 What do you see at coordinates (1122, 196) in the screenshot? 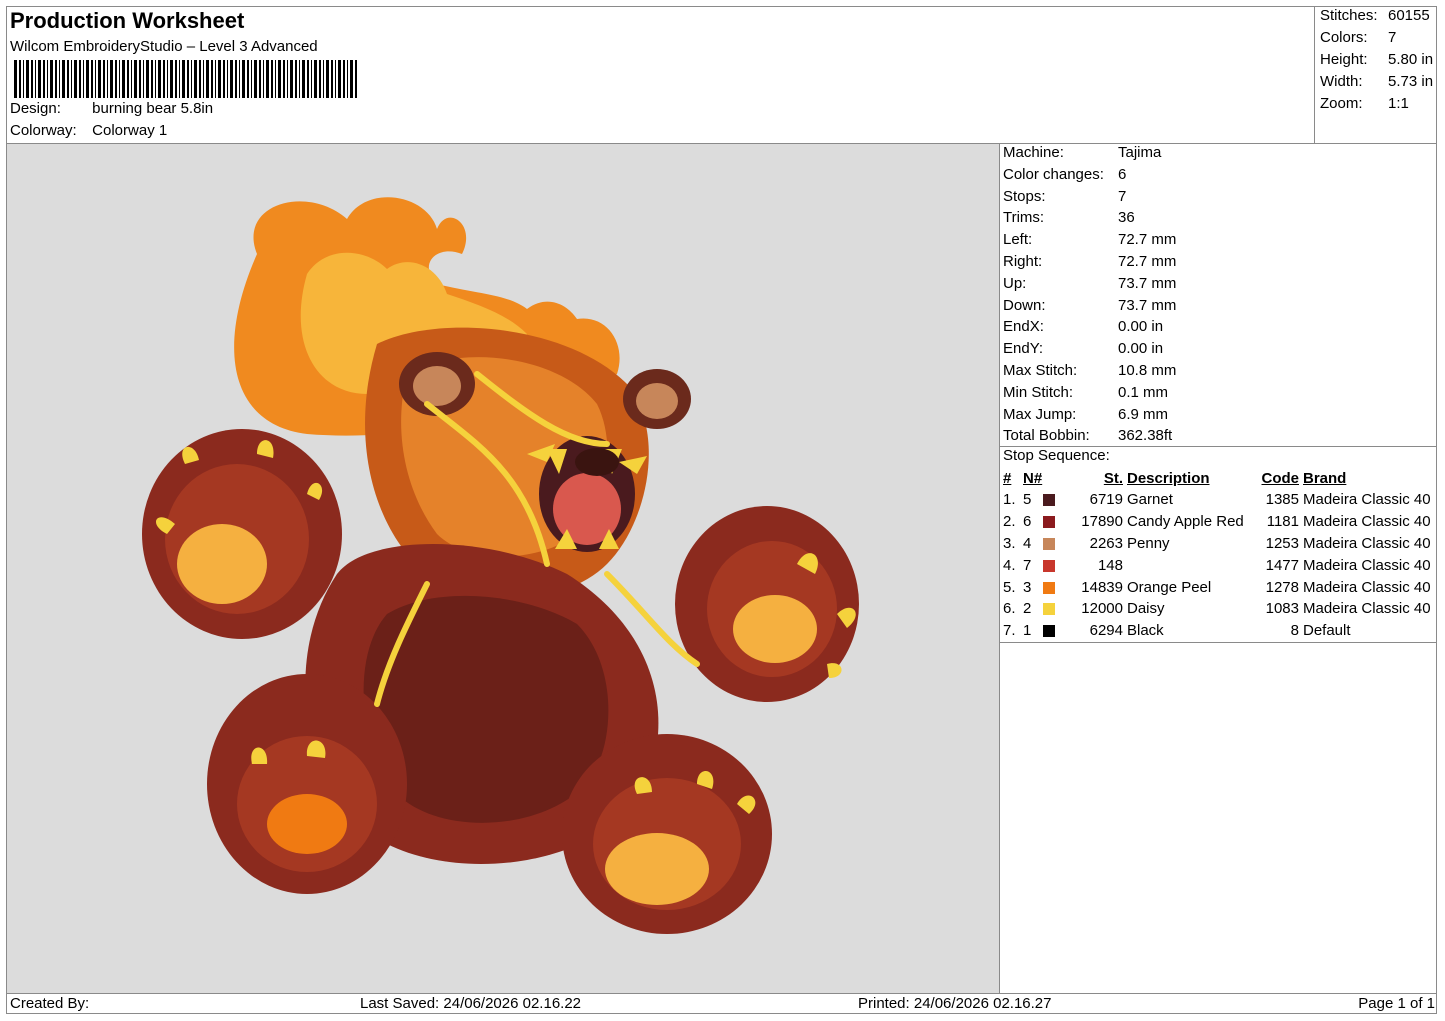
I see `stat-value: 7` at bounding box center [1122, 196].